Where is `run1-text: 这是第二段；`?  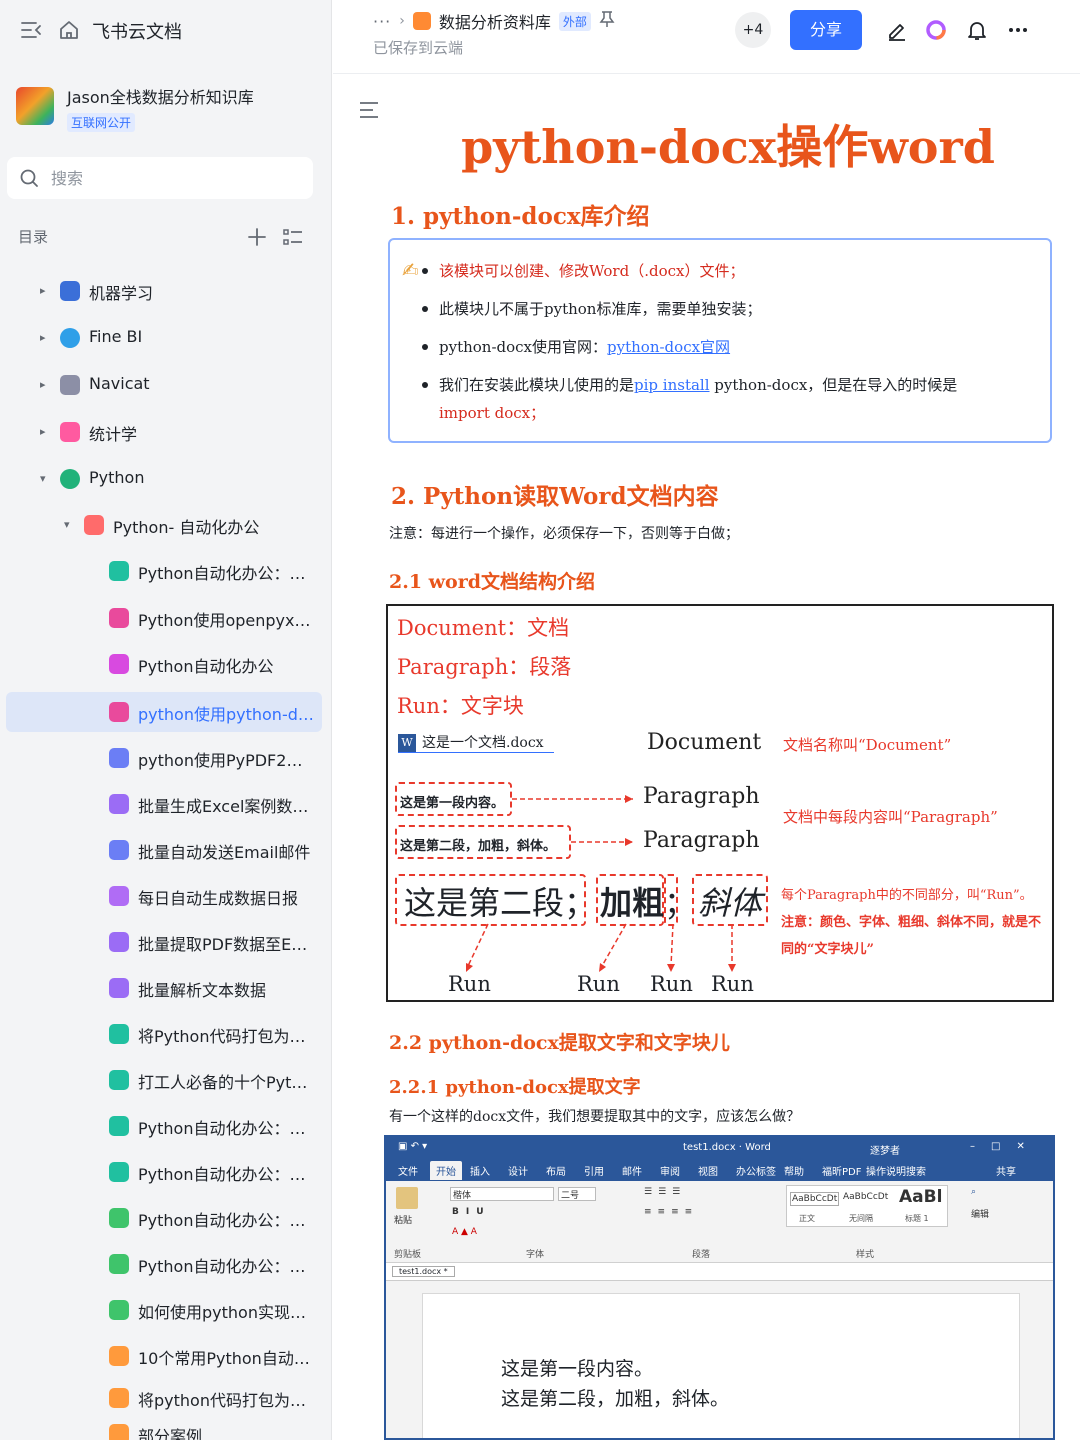
run1-text: 这是第二段； is located at coordinates (500, 903).